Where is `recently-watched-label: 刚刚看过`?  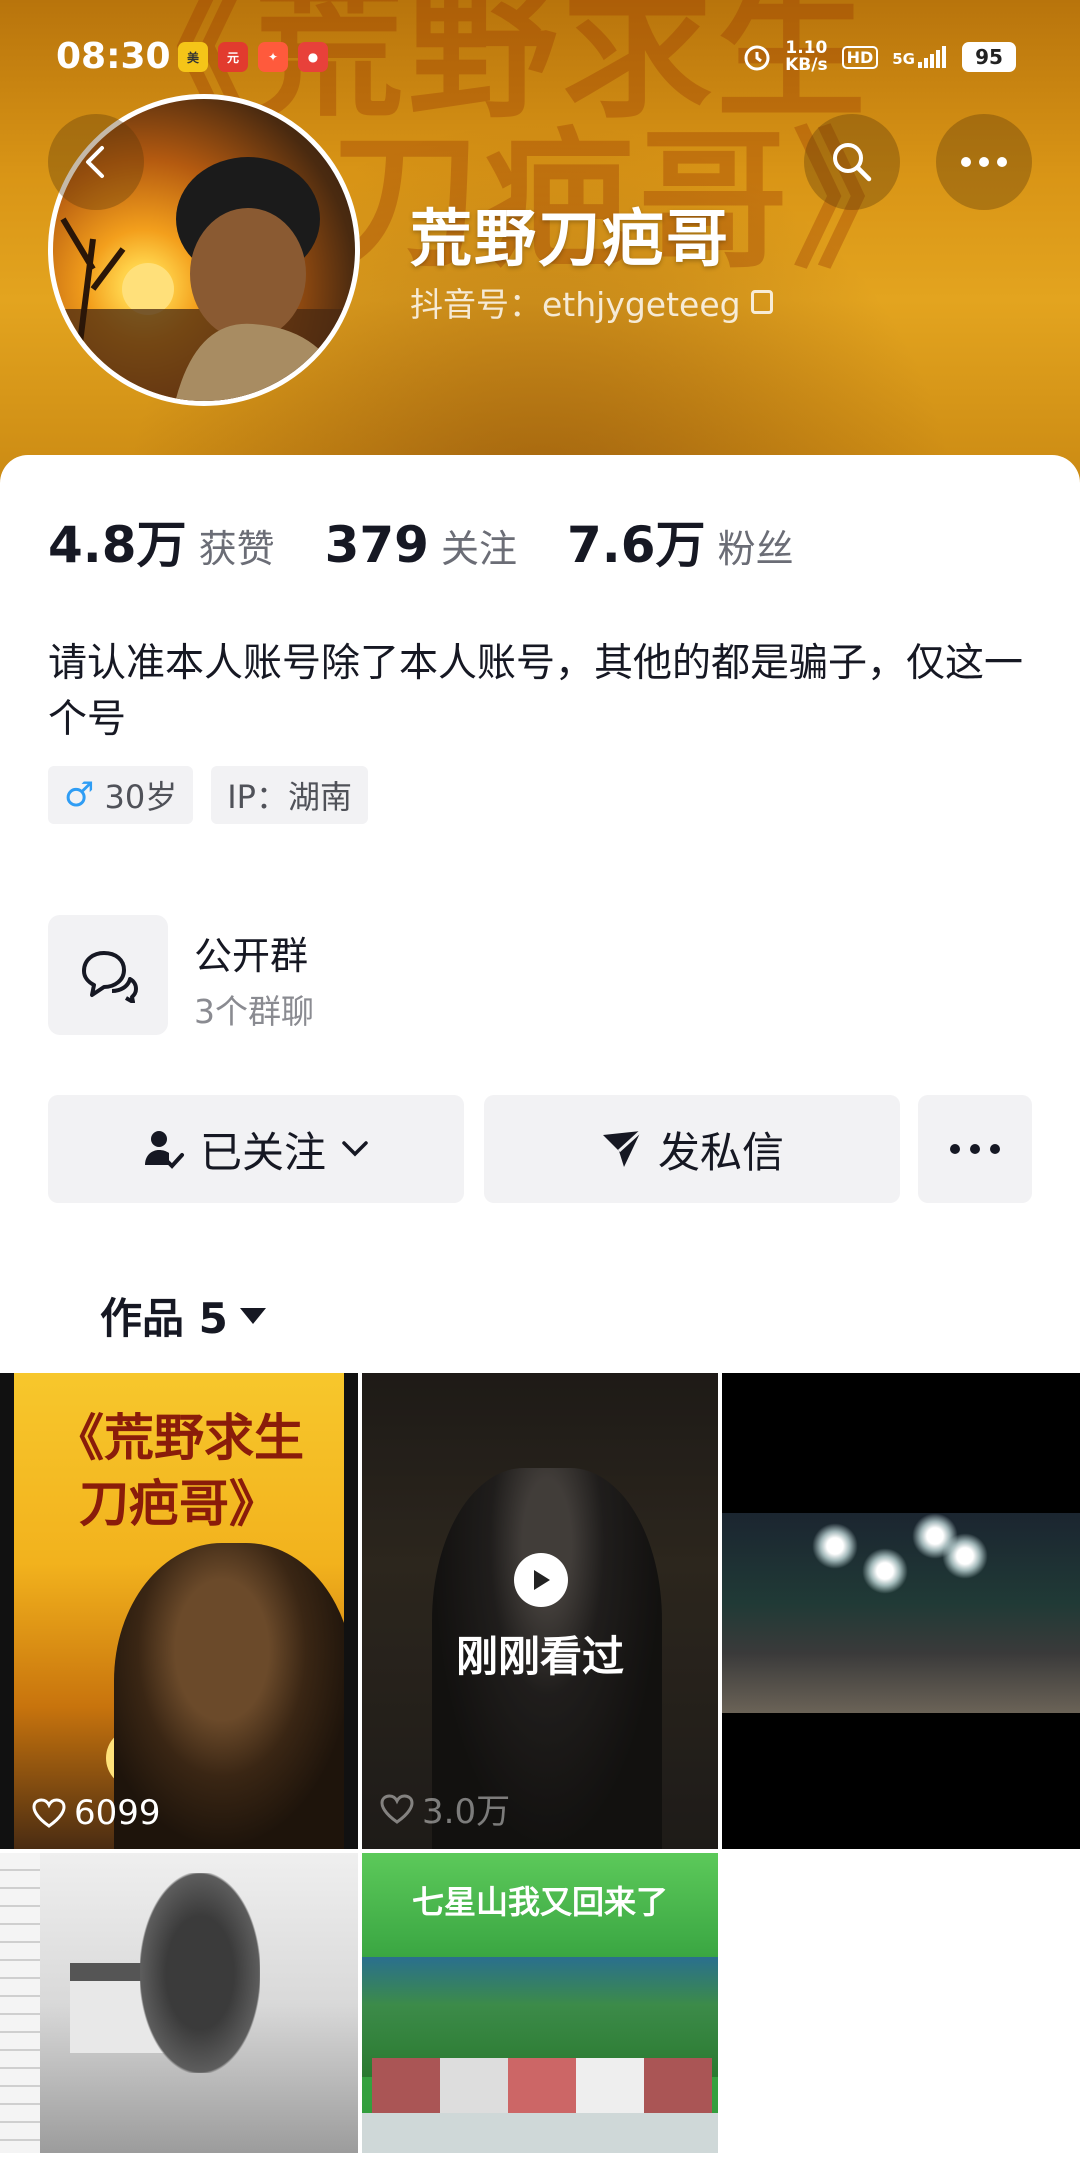 recently-watched-label: 刚刚看过 is located at coordinates (539, 1656).